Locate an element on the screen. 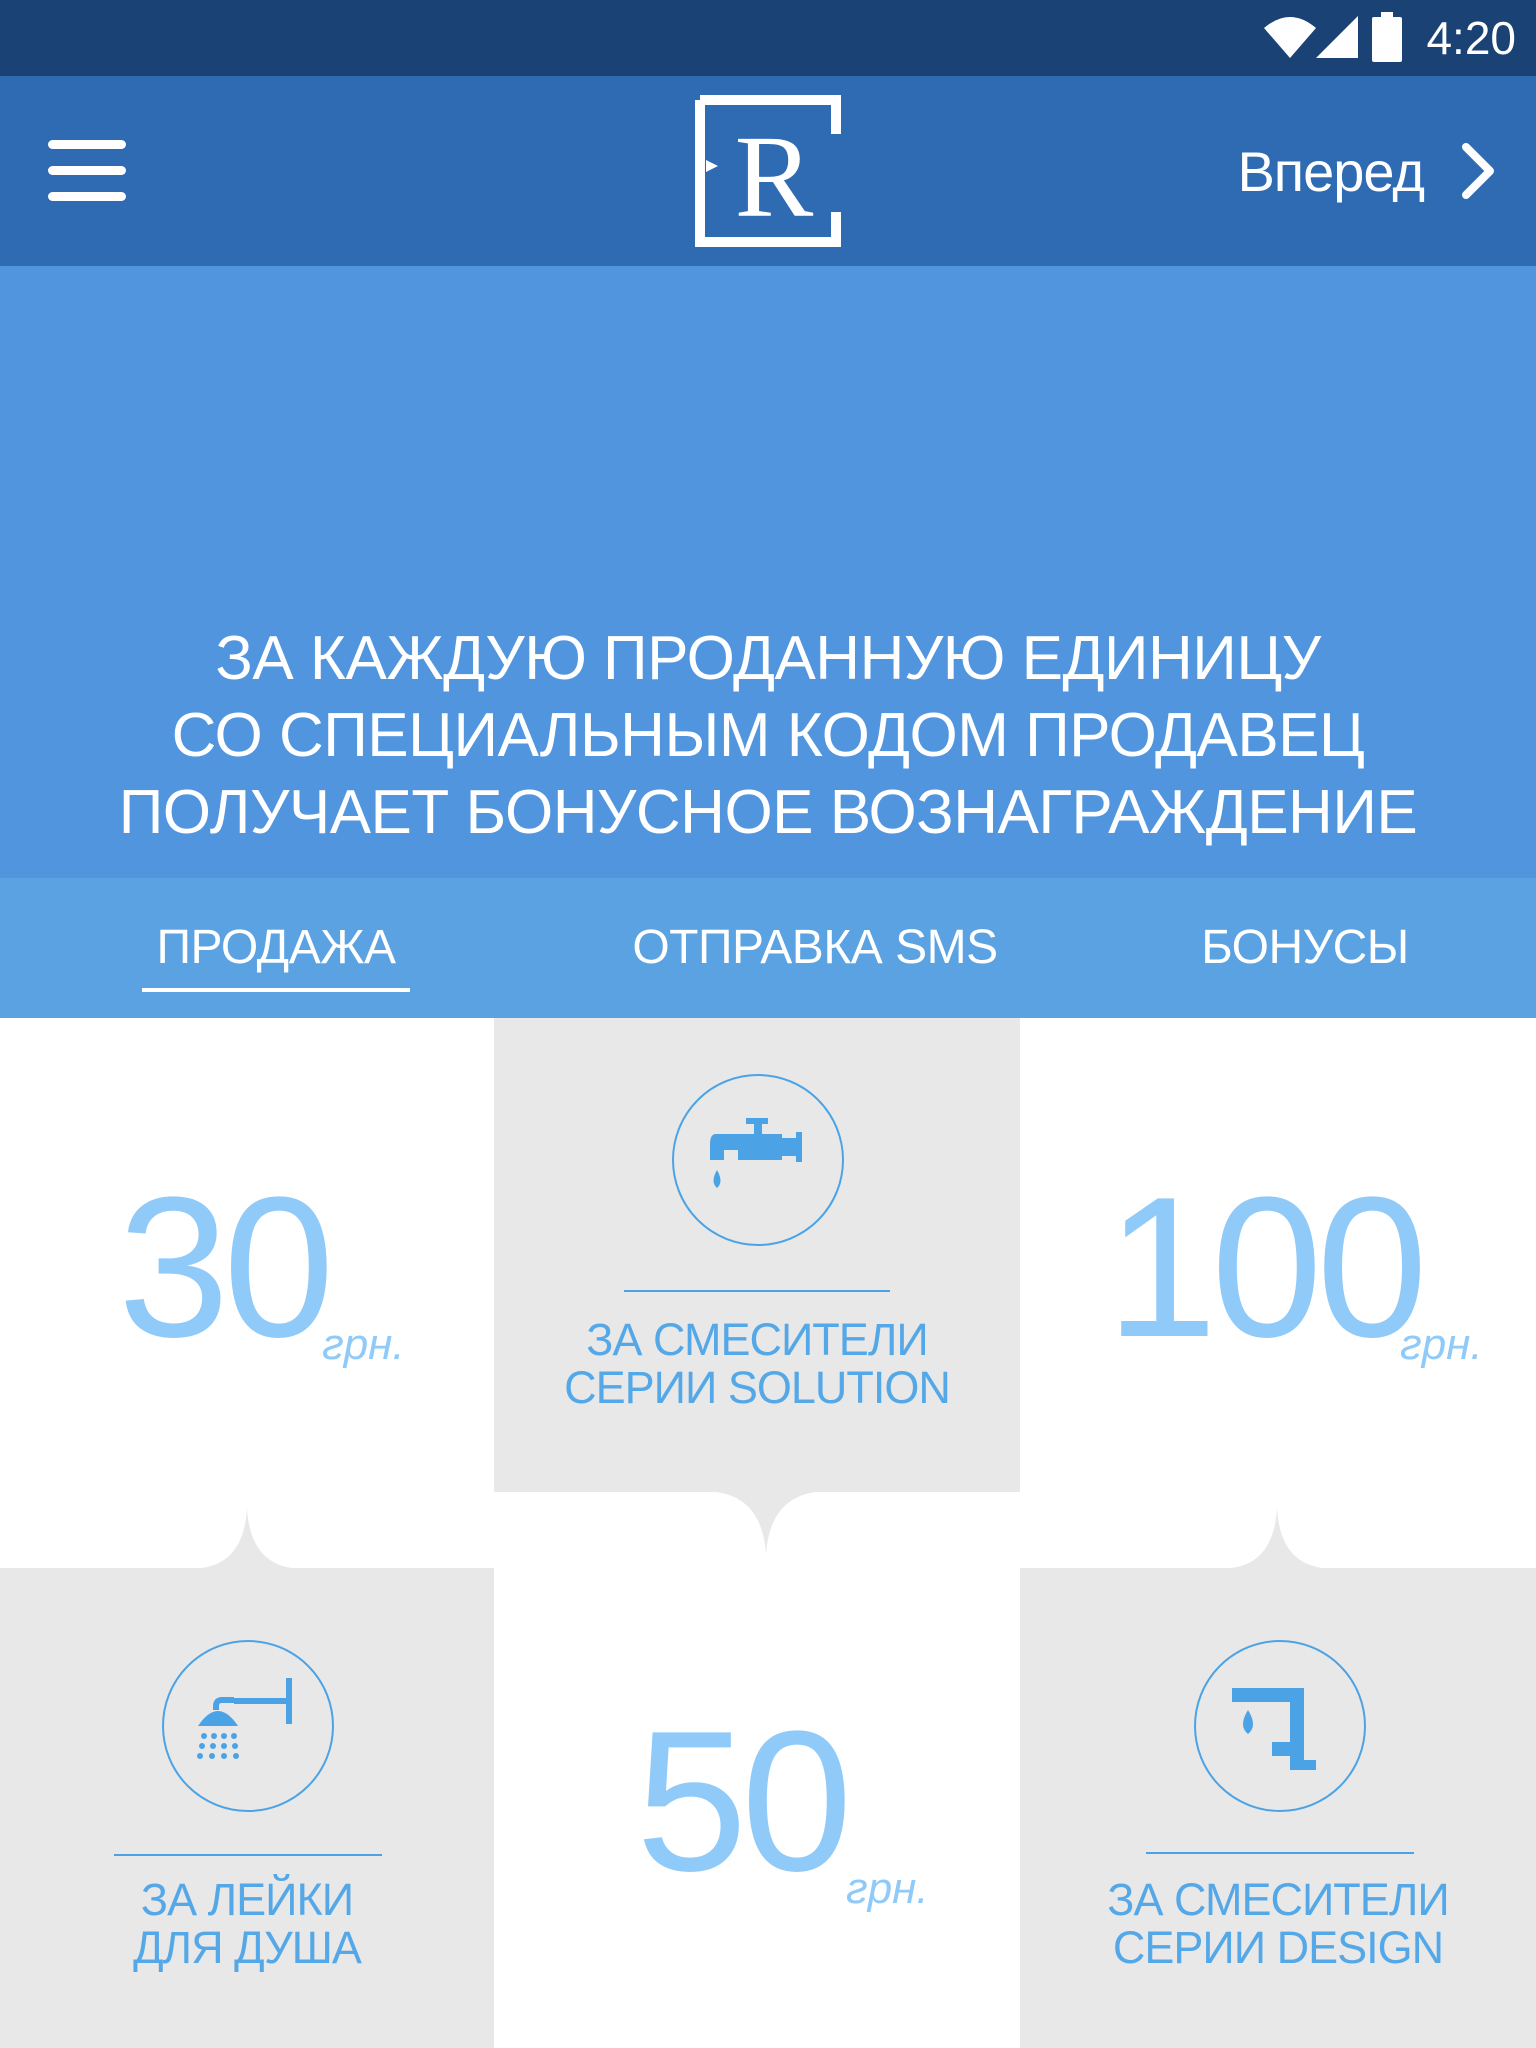 Image resolution: width=1536 pixels, height=2048 pixels. design-caption-line: СЕРИИ DESIGN is located at coordinates (1278, 1947).